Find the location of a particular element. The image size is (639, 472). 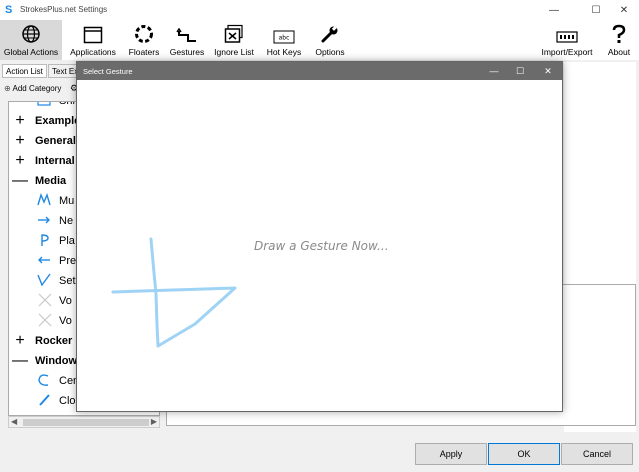

close-button: ✕ is located at coordinates (624, 10).